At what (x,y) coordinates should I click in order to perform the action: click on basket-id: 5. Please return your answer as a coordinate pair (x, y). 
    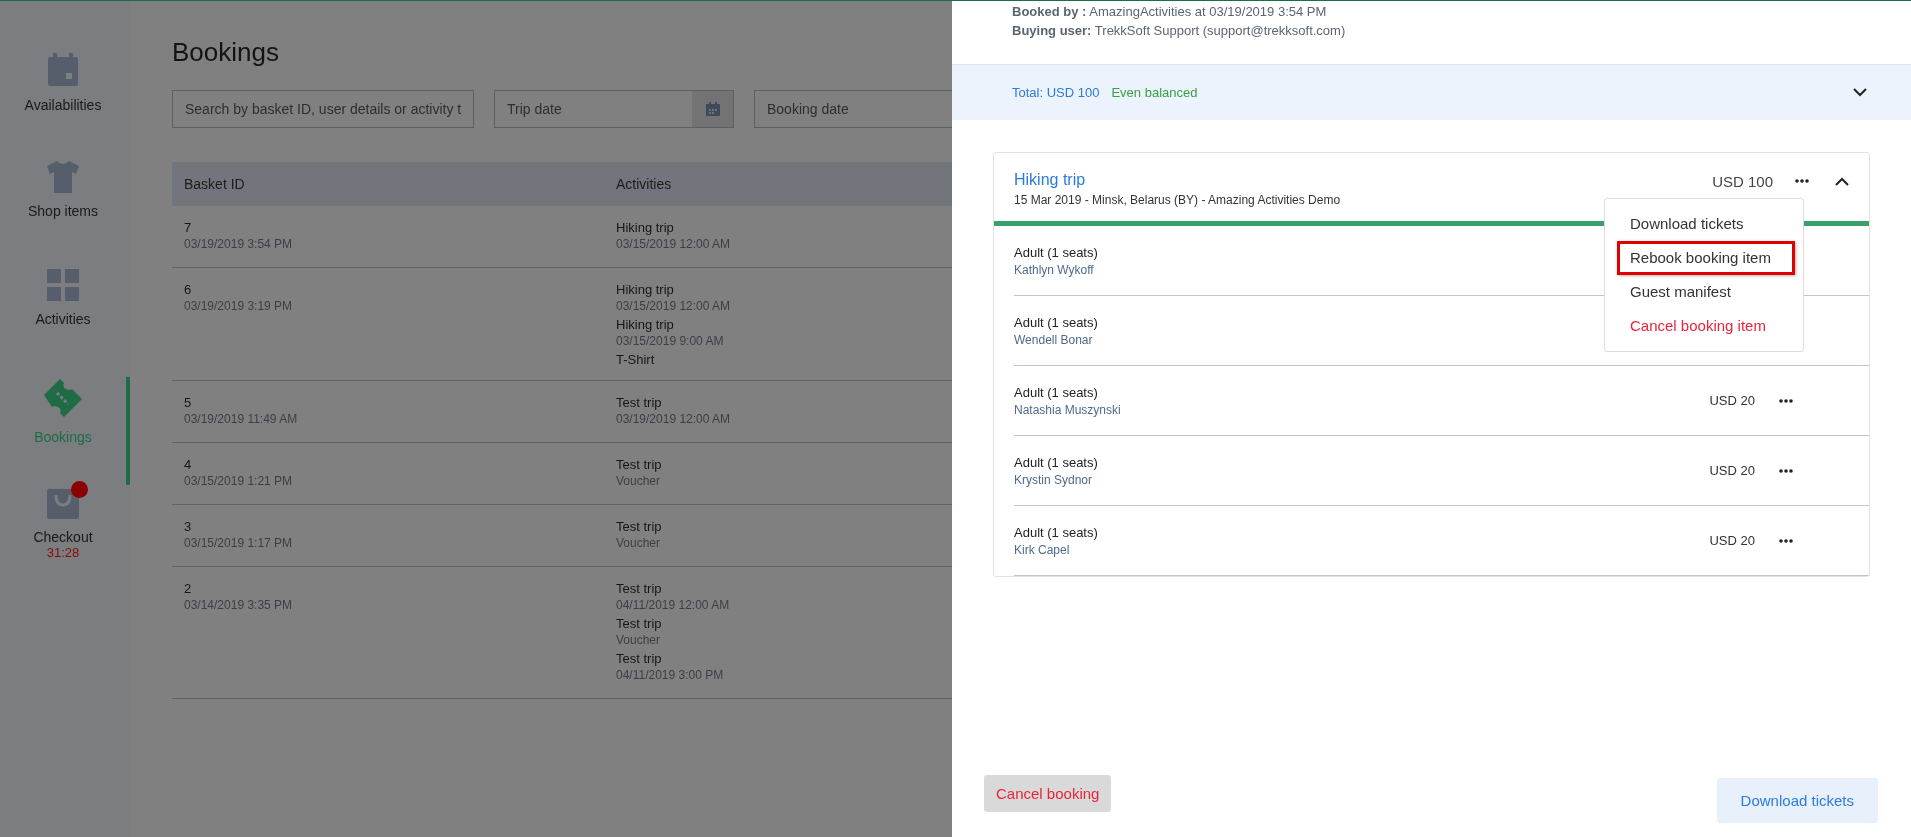
    Looking at the image, I should click on (188, 403).